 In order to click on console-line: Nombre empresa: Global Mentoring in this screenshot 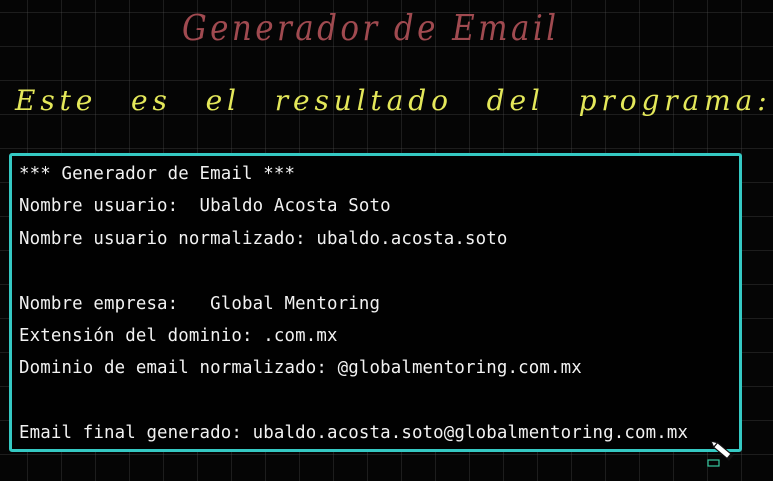, I will do `click(200, 303)`.